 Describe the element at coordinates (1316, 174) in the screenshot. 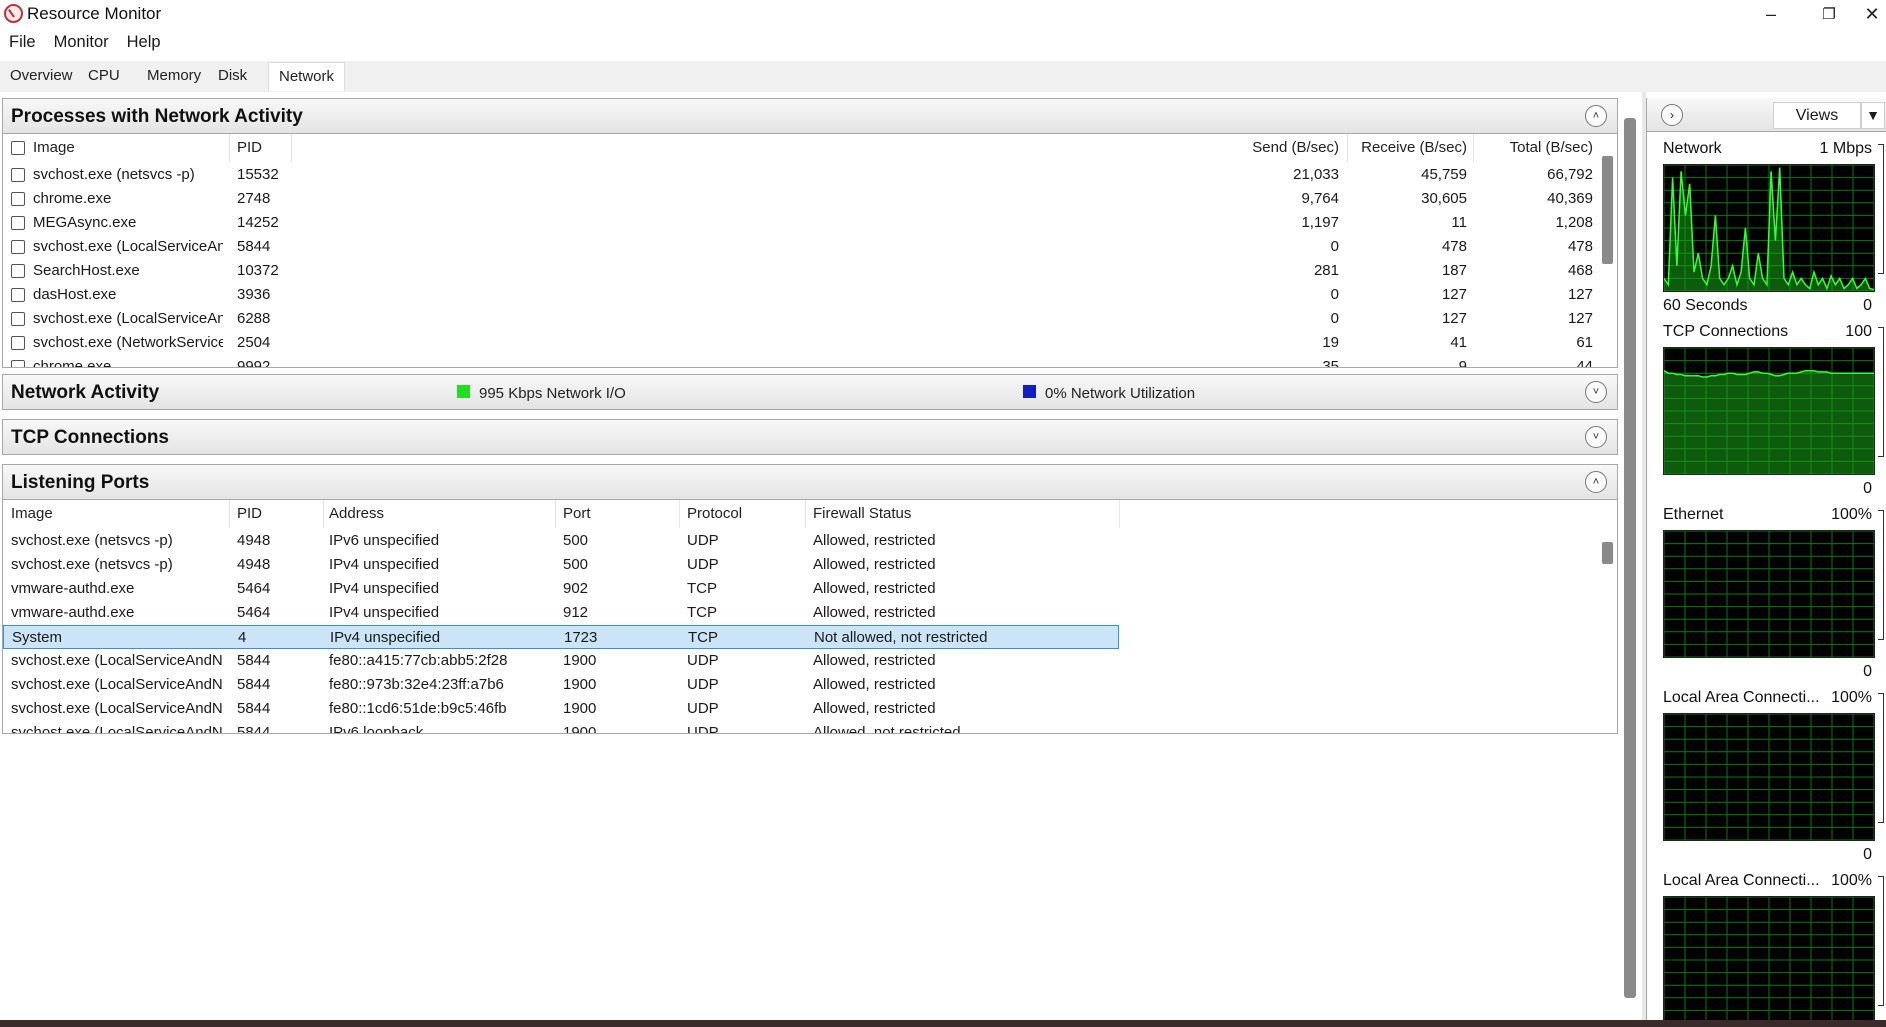

I see `cell-send: 21,033` at that location.